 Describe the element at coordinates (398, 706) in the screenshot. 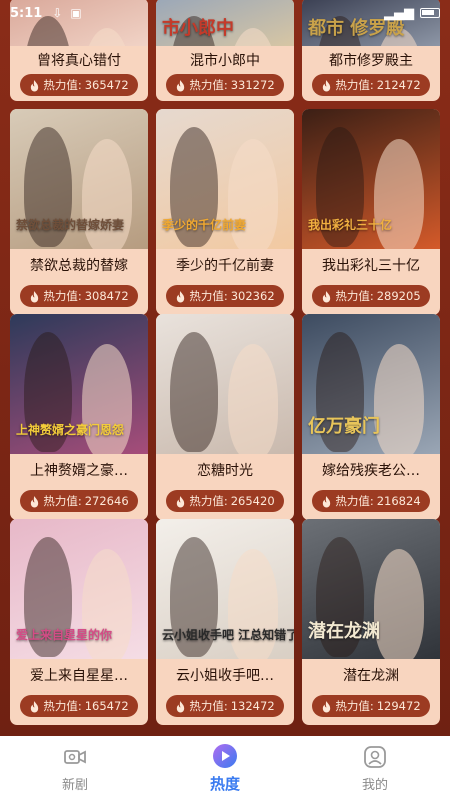

I see `heat-value: 129472` at that location.